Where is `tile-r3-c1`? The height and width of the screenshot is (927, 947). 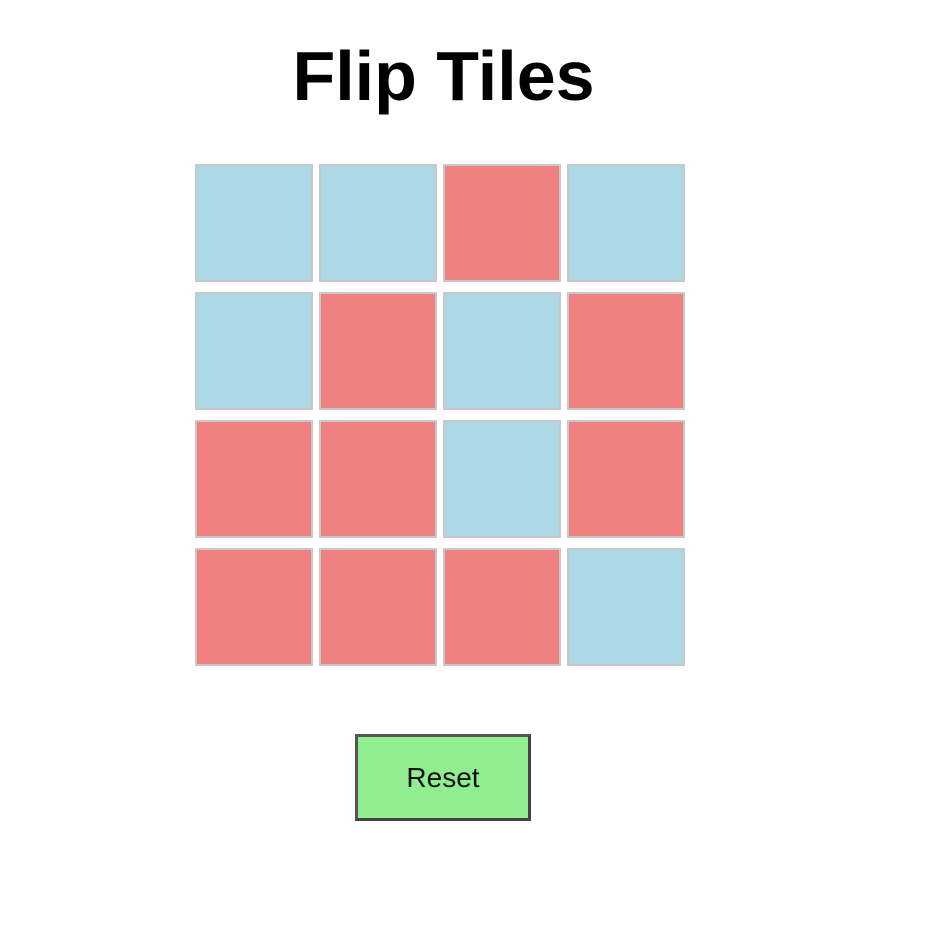
tile-r3-c1 is located at coordinates (254, 479).